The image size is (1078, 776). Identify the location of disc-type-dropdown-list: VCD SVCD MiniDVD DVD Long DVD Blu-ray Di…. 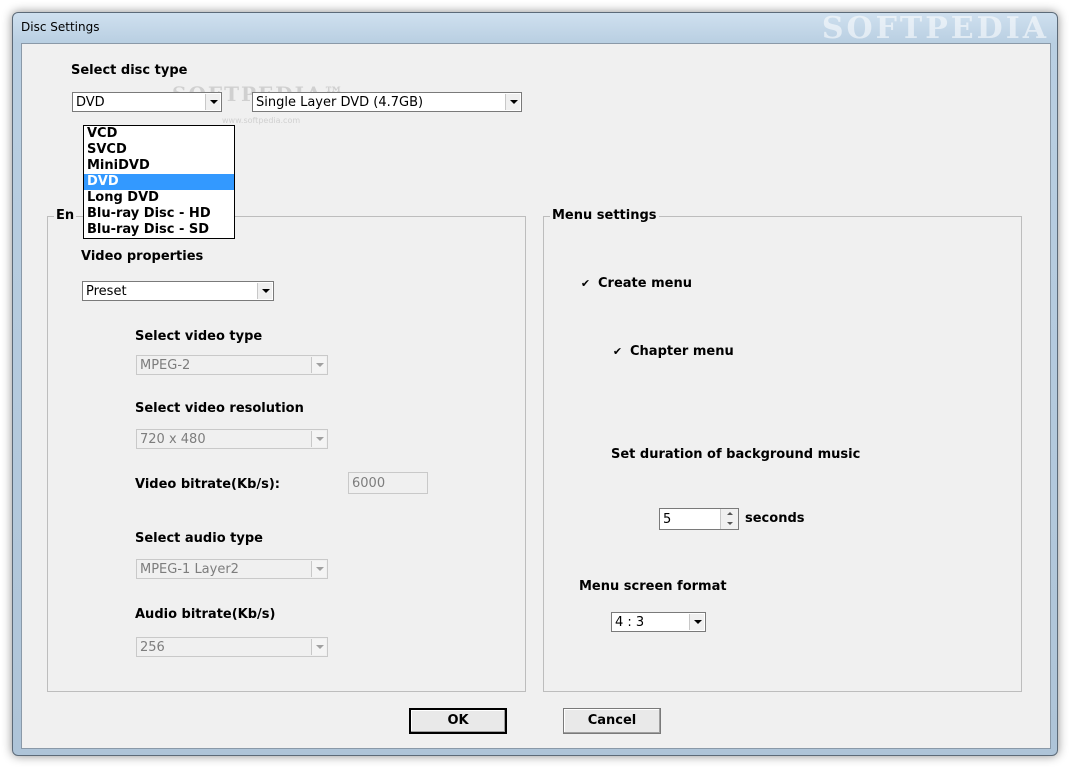
(159, 182).